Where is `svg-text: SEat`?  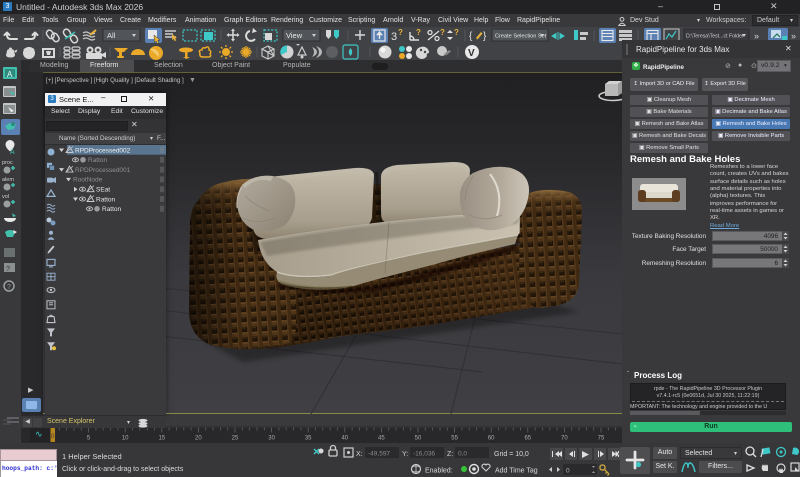
svg-text: SEat is located at coordinates (103, 190).